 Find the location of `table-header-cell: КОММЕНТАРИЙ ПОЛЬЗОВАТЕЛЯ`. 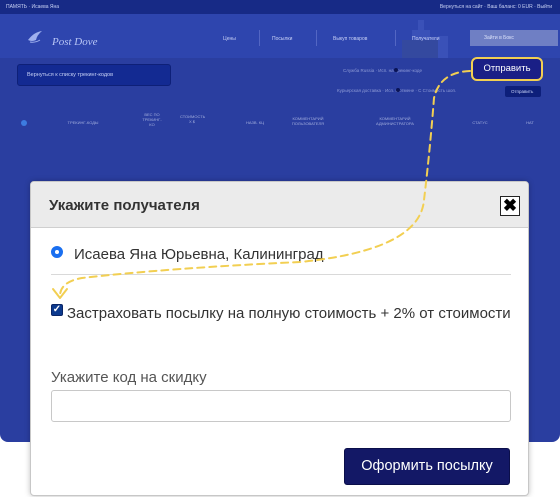

table-header-cell: КОММЕНТАРИЙ ПОЛЬЗОВАТЕЛЯ is located at coordinates (308, 121).